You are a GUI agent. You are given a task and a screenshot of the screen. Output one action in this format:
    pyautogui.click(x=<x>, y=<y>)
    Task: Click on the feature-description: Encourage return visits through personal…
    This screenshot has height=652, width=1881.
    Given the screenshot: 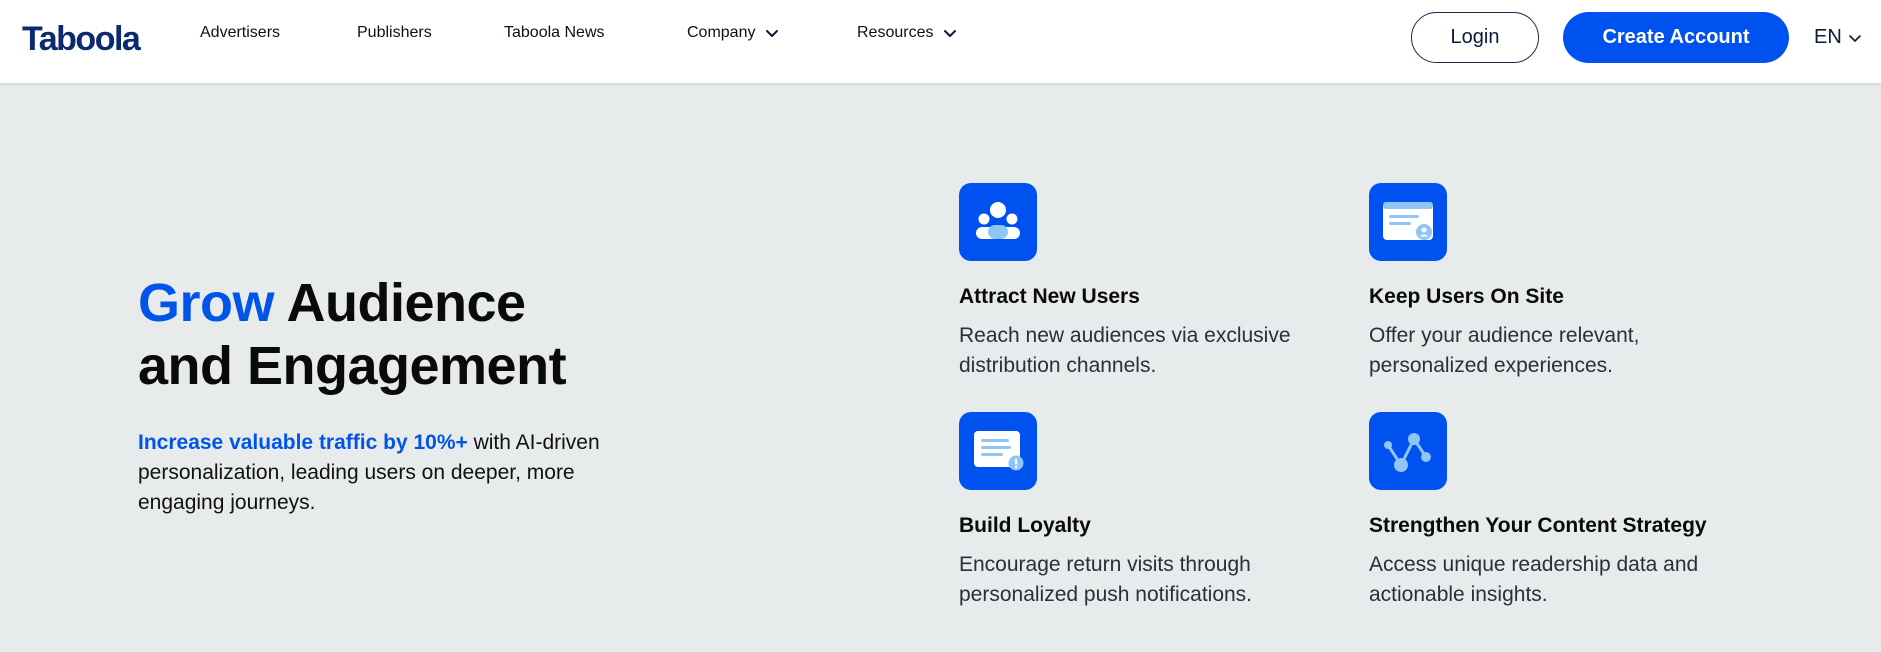 What is the action you would take?
    pyautogui.click(x=1106, y=579)
    